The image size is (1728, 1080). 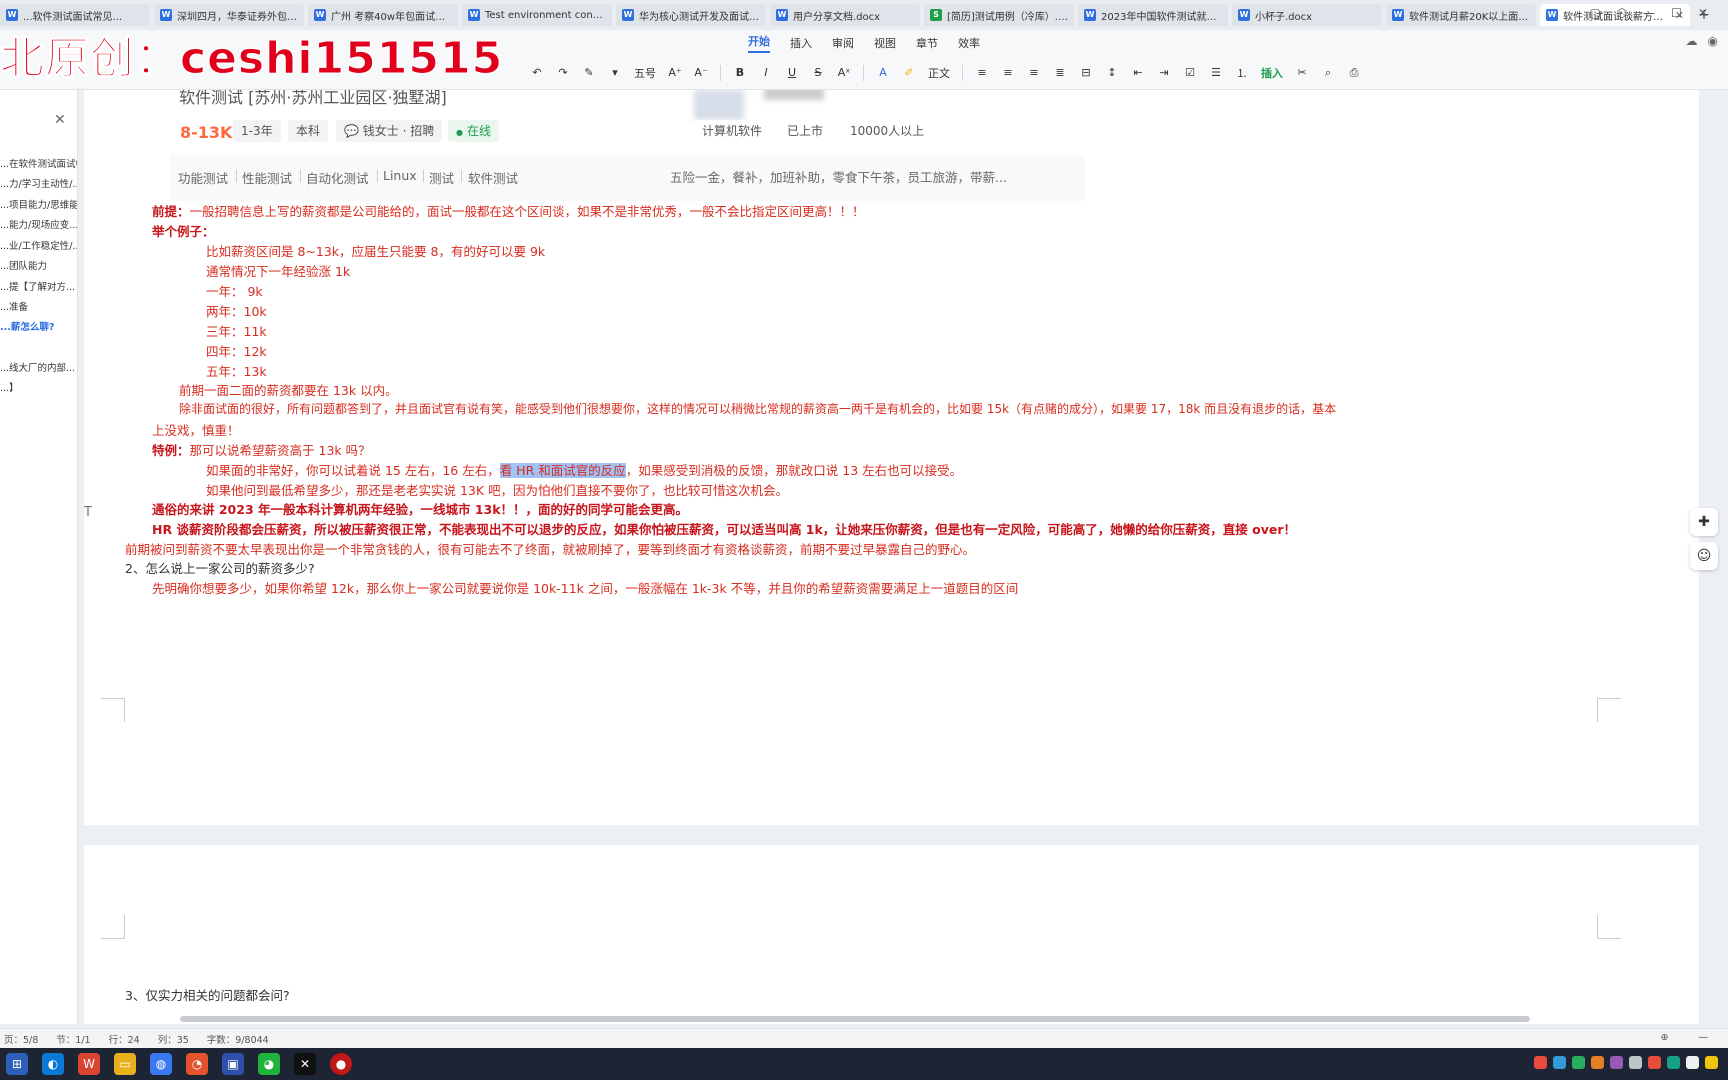 I want to click on status-row: 行：24, so click(x=124, y=1040).